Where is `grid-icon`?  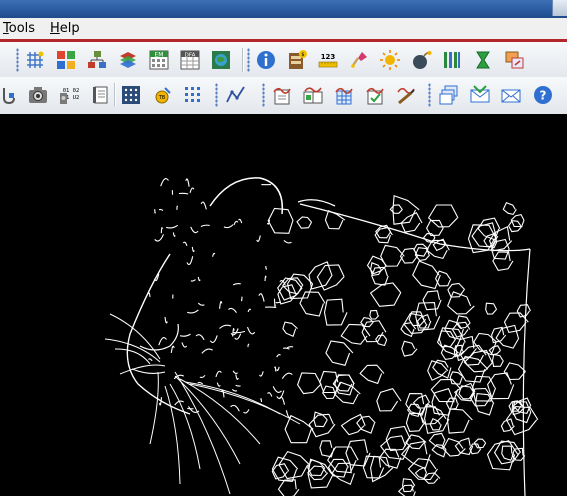 grid-icon is located at coordinates (35, 60).